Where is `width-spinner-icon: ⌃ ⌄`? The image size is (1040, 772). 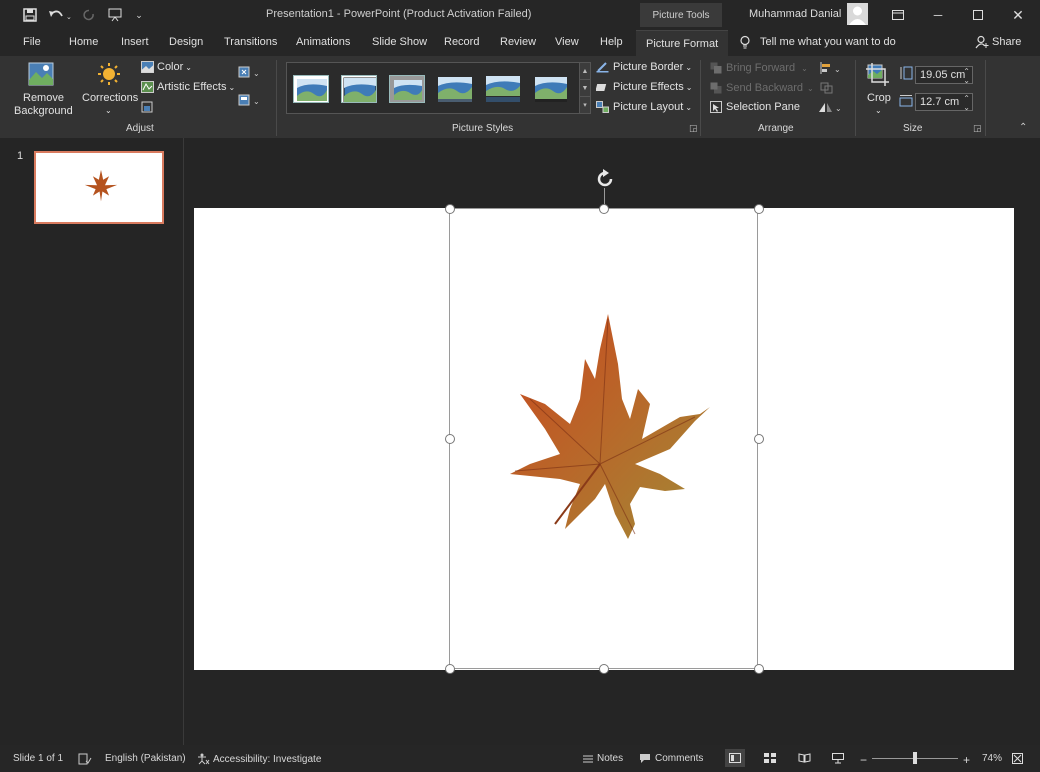
width-spinner-icon: ⌃ ⌄ is located at coordinates (966, 103).